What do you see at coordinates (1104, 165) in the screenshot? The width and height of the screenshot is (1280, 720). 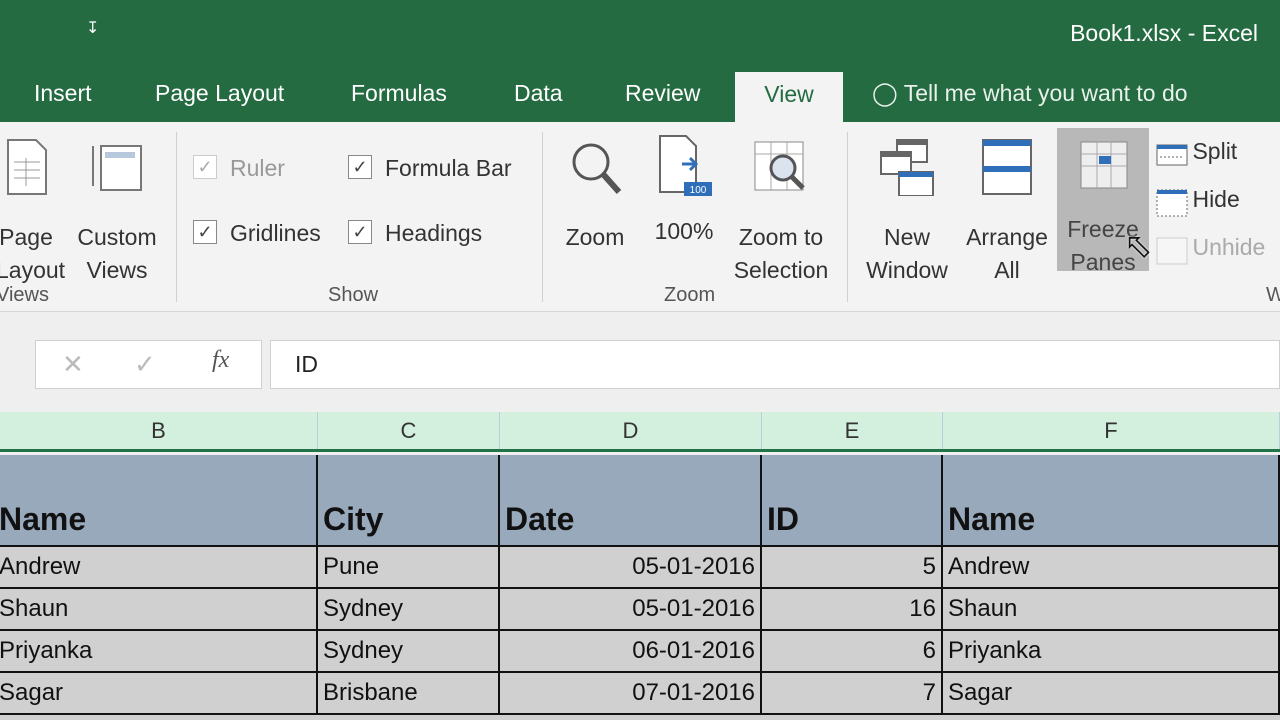 I see `freeze-panes-icon` at bounding box center [1104, 165].